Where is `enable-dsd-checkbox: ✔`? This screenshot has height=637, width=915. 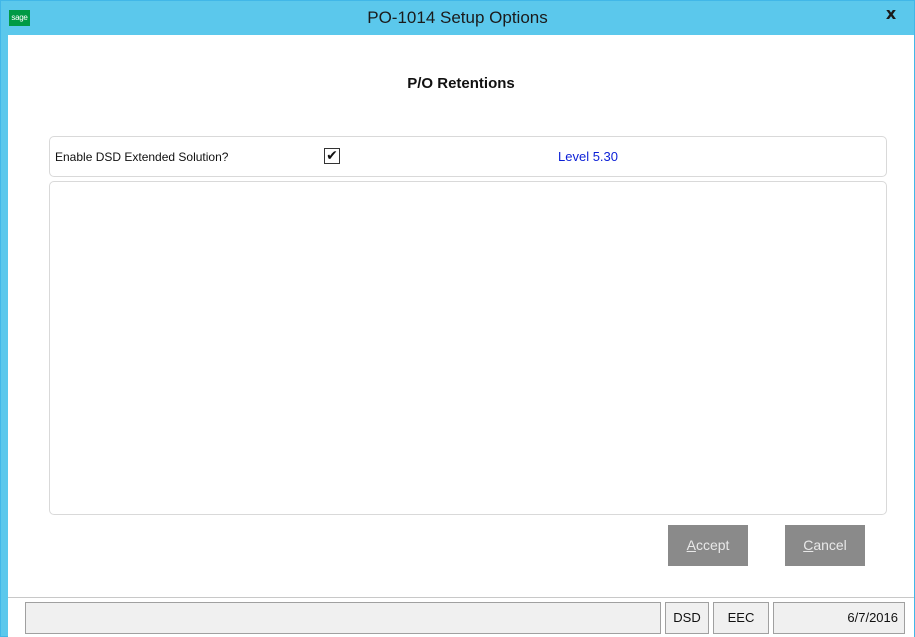
enable-dsd-checkbox: ✔ is located at coordinates (332, 156).